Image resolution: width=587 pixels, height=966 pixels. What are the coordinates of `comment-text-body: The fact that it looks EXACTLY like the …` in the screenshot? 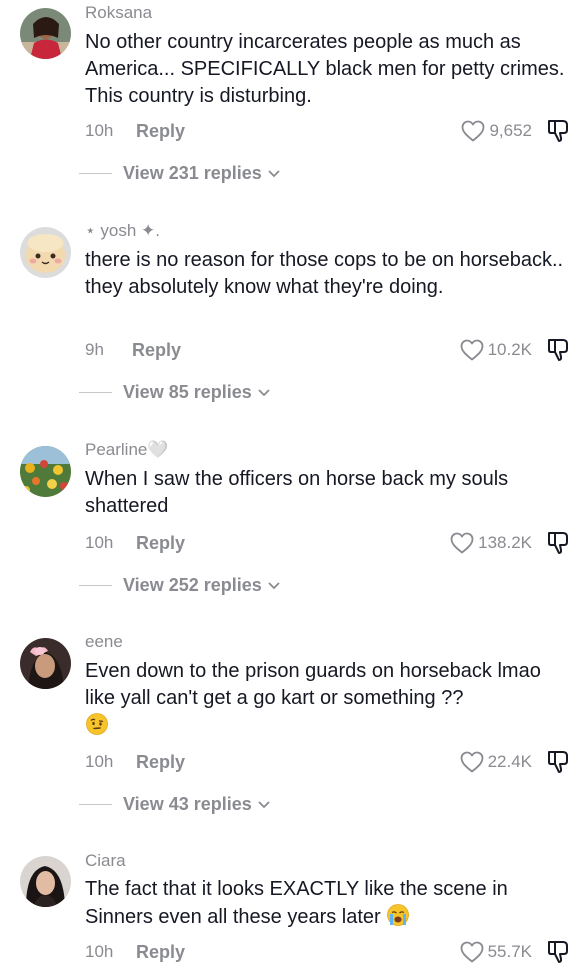 It's located at (296, 903).